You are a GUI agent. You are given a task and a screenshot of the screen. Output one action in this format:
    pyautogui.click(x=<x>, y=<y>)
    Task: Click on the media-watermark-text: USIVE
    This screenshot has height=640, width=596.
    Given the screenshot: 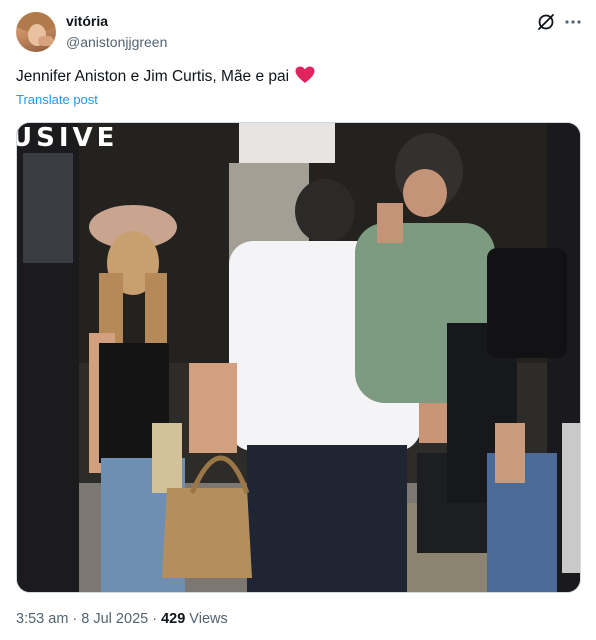 What is the action you would take?
    pyautogui.click(x=67, y=138)
    